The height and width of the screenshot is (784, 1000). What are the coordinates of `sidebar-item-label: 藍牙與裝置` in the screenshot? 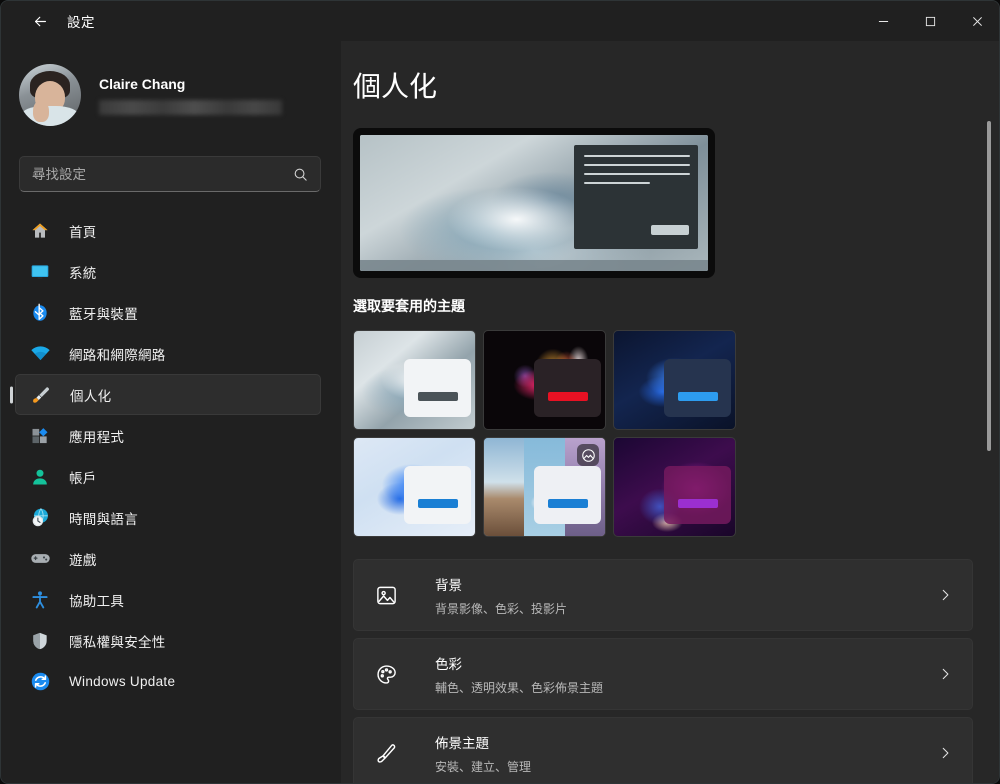 It's located at (103, 314).